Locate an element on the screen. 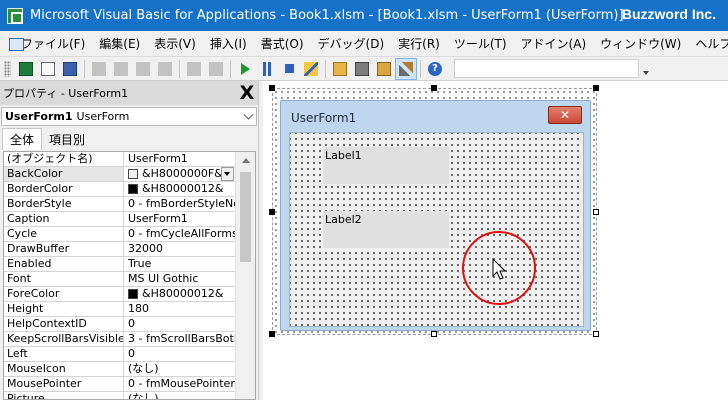 The height and width of the screenshot is (400, 728). property-value: MS UI Gothic is located at coordinates (179, 279).